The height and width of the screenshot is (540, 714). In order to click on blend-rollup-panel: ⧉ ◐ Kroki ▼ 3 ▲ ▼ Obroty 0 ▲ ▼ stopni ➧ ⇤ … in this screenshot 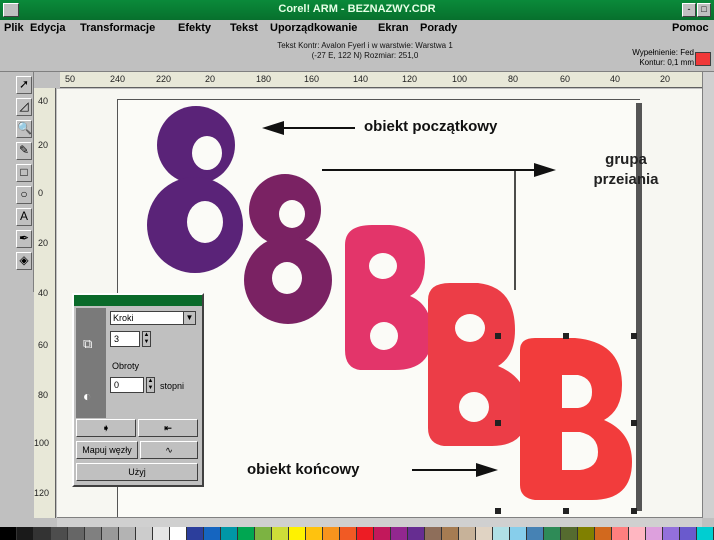, I will do `click(138, 390)`.